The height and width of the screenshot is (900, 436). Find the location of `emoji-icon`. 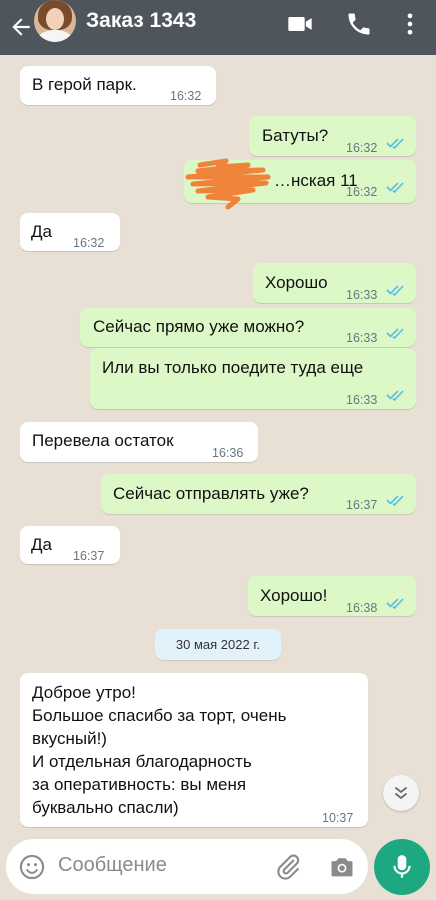

emoji-icon is located at coordinates (32, 867).